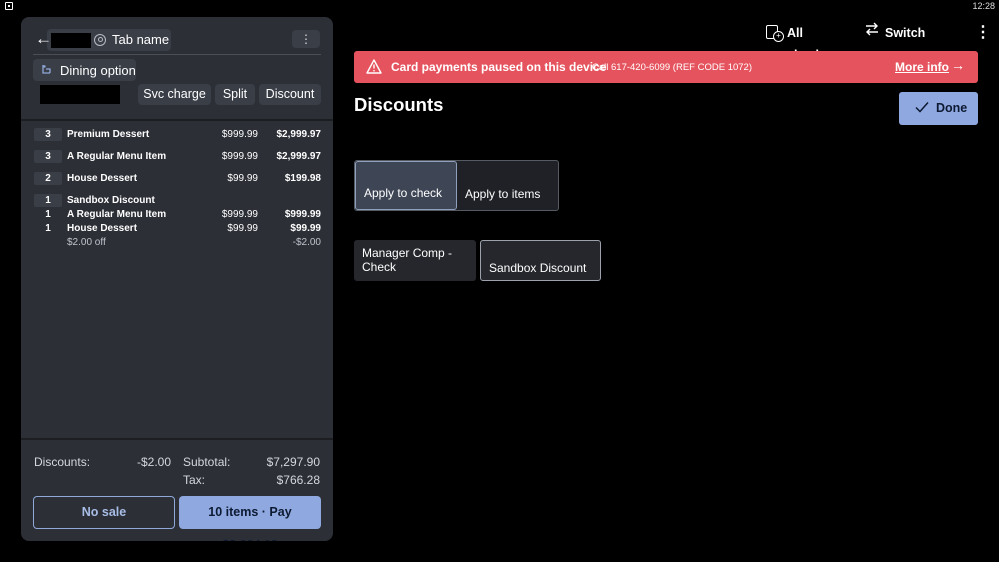 The width and height of the screenshot is (999, 562). I want to click on switch-arrows-icon, so click(872, 30).